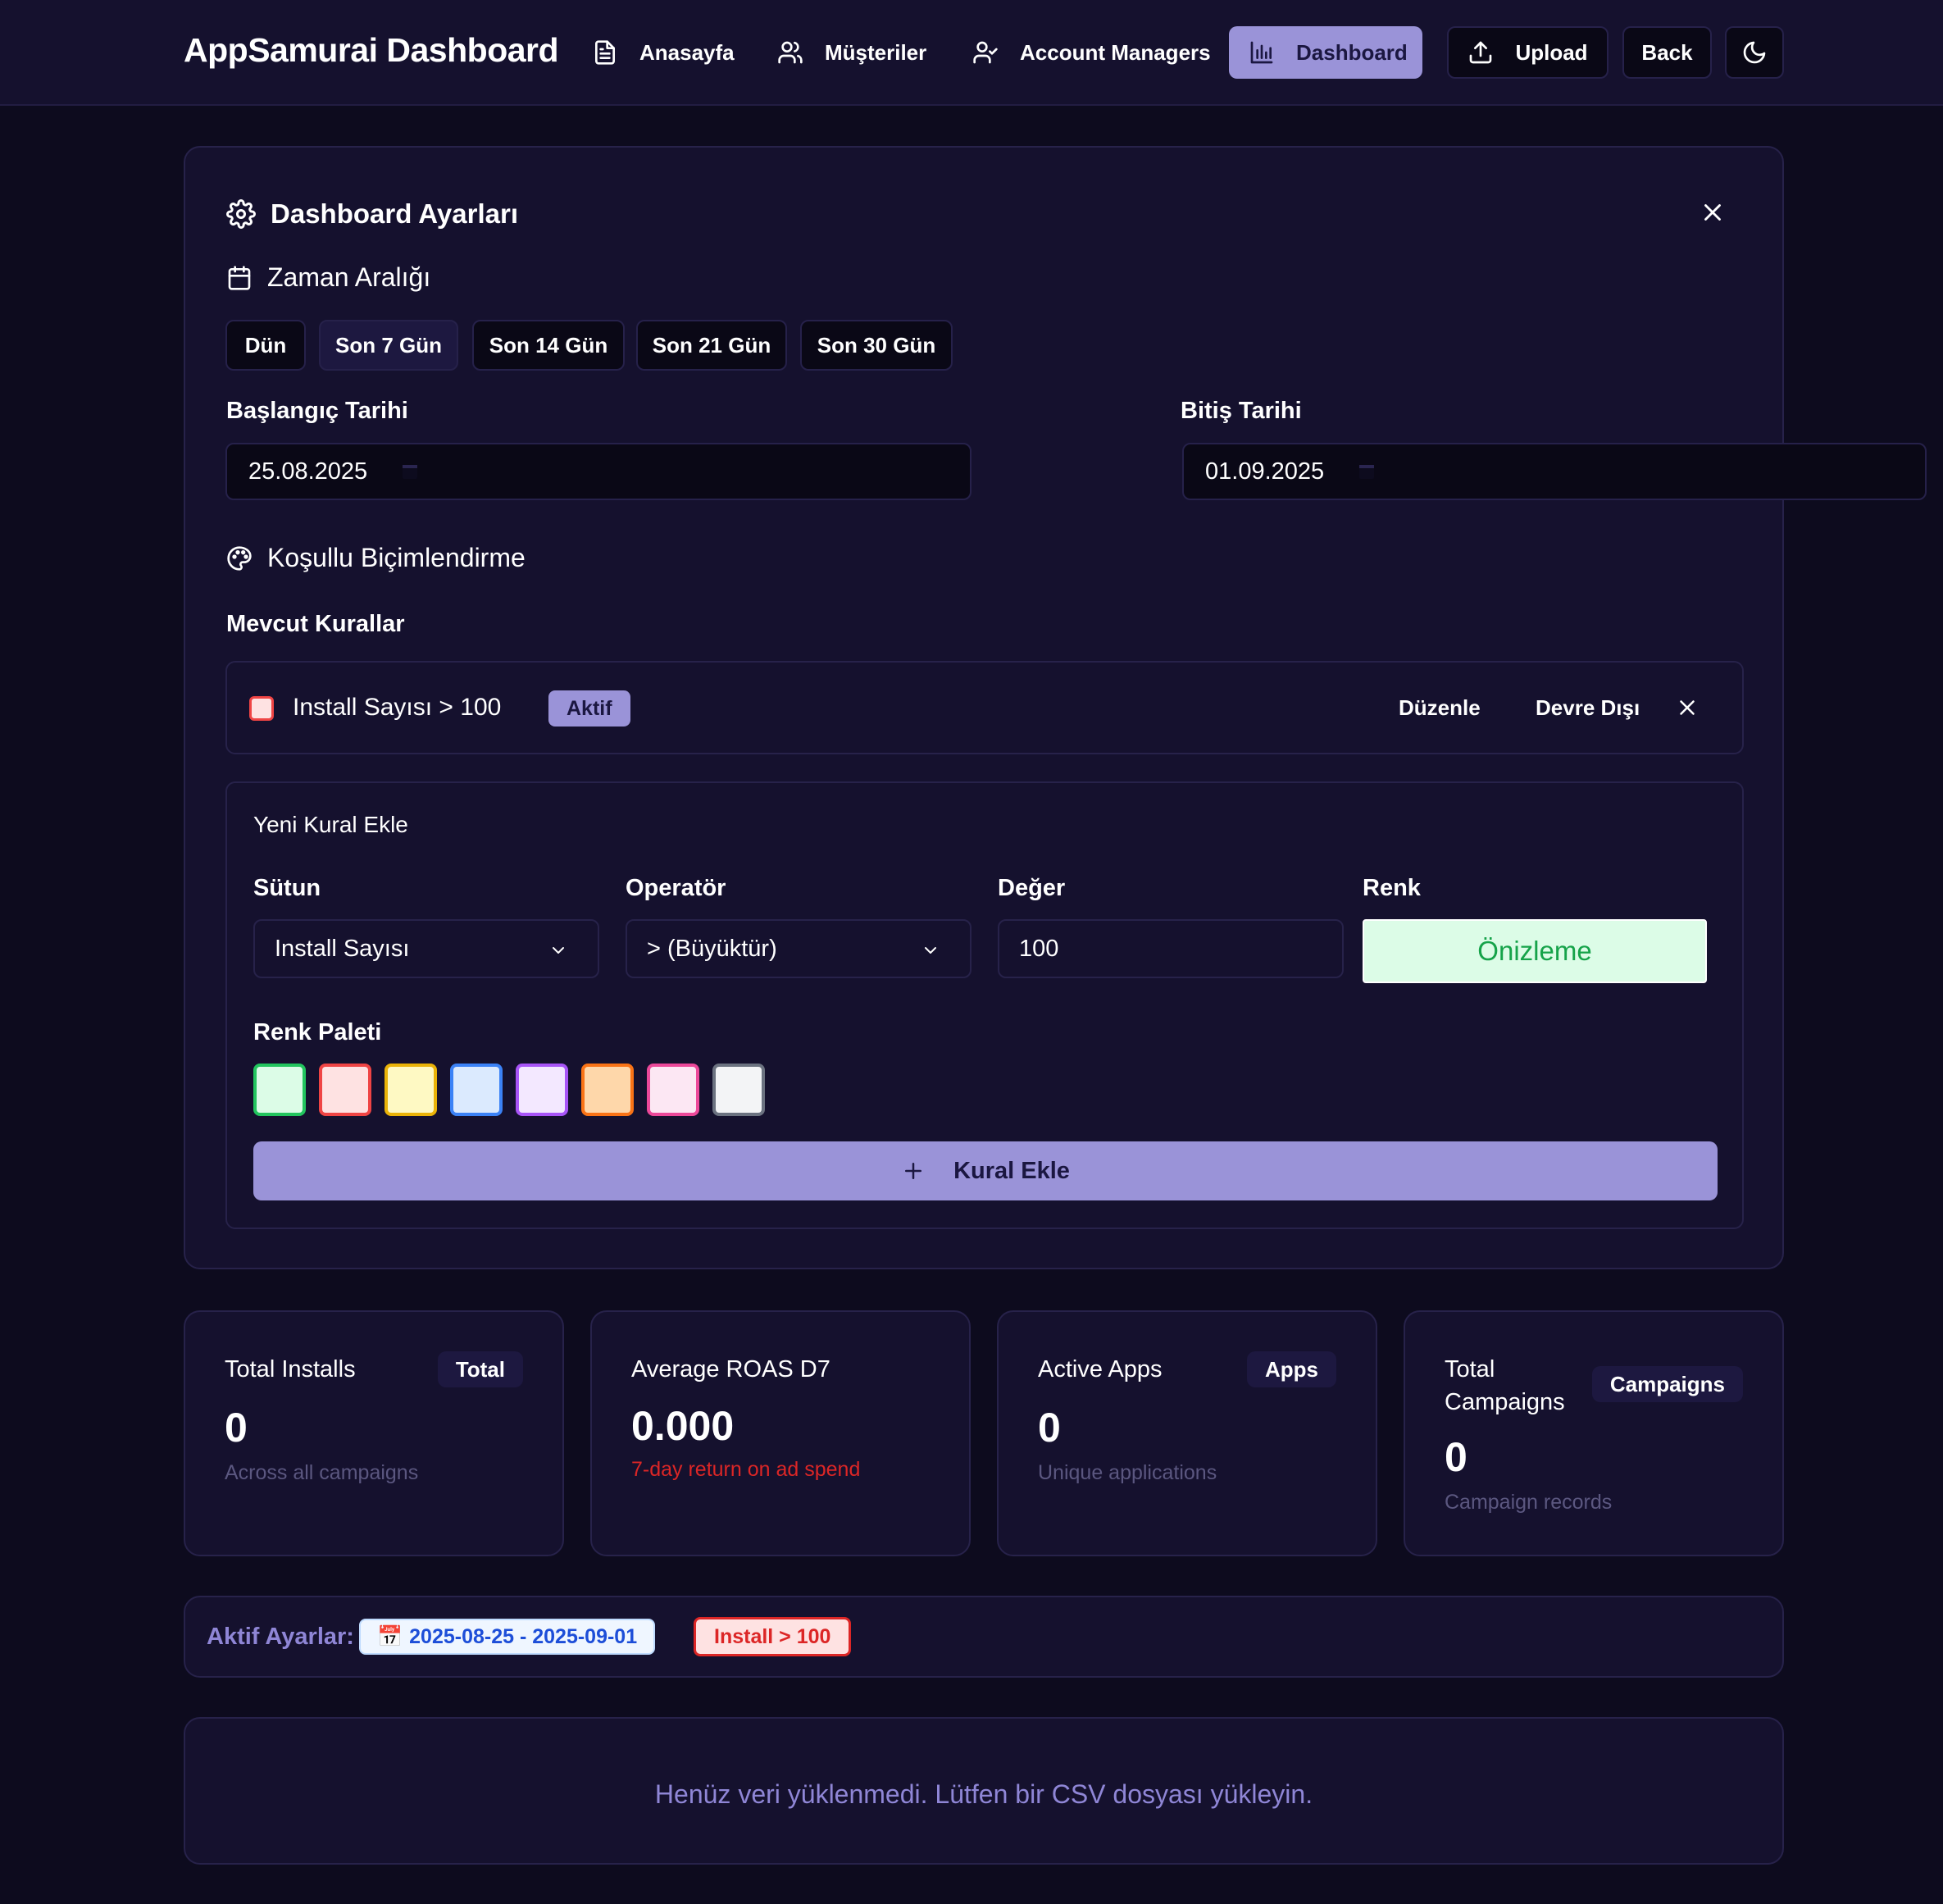  Describe the element at coordinates (608, 1090) in the screenshot. I see `color-swatch-orange` at that location.